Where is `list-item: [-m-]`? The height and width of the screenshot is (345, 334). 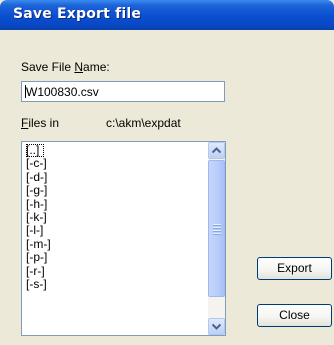
list-item: [-m-] is located at coordinates (117, 244).